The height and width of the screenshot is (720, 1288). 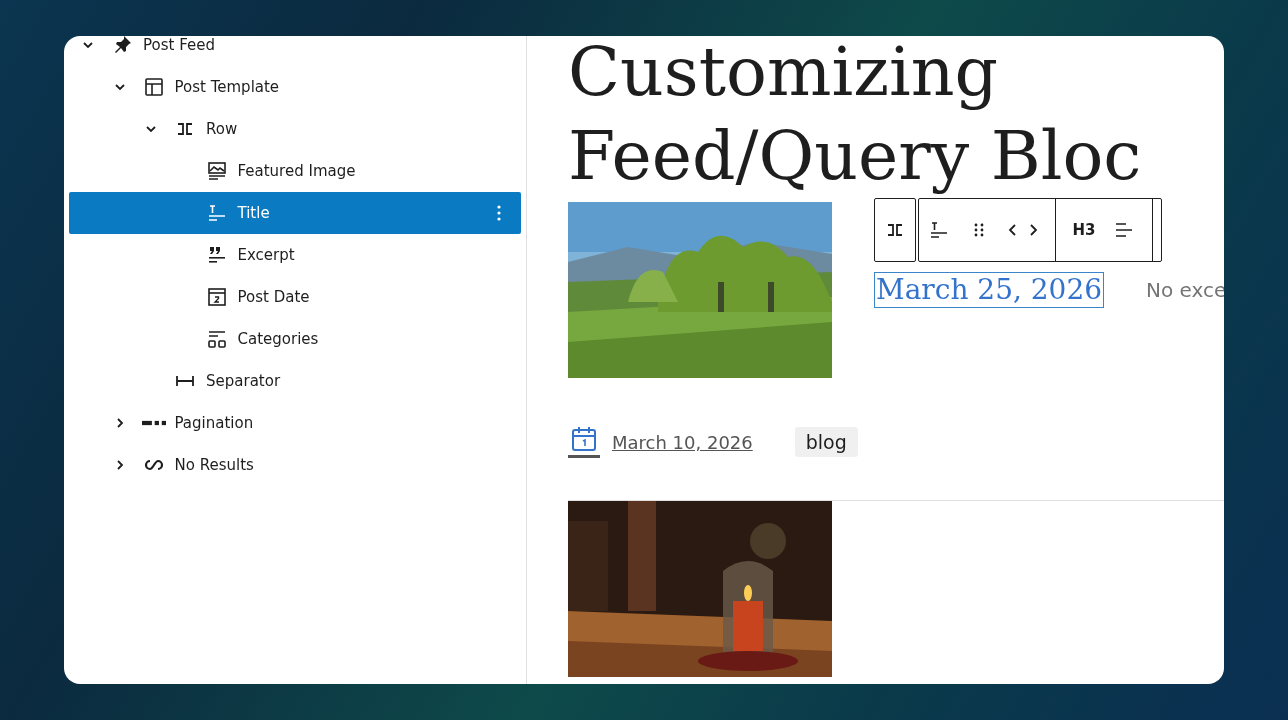 I want to click on post-heading: Customizing Feed/Query Bloc, so click(x=855, y=116).